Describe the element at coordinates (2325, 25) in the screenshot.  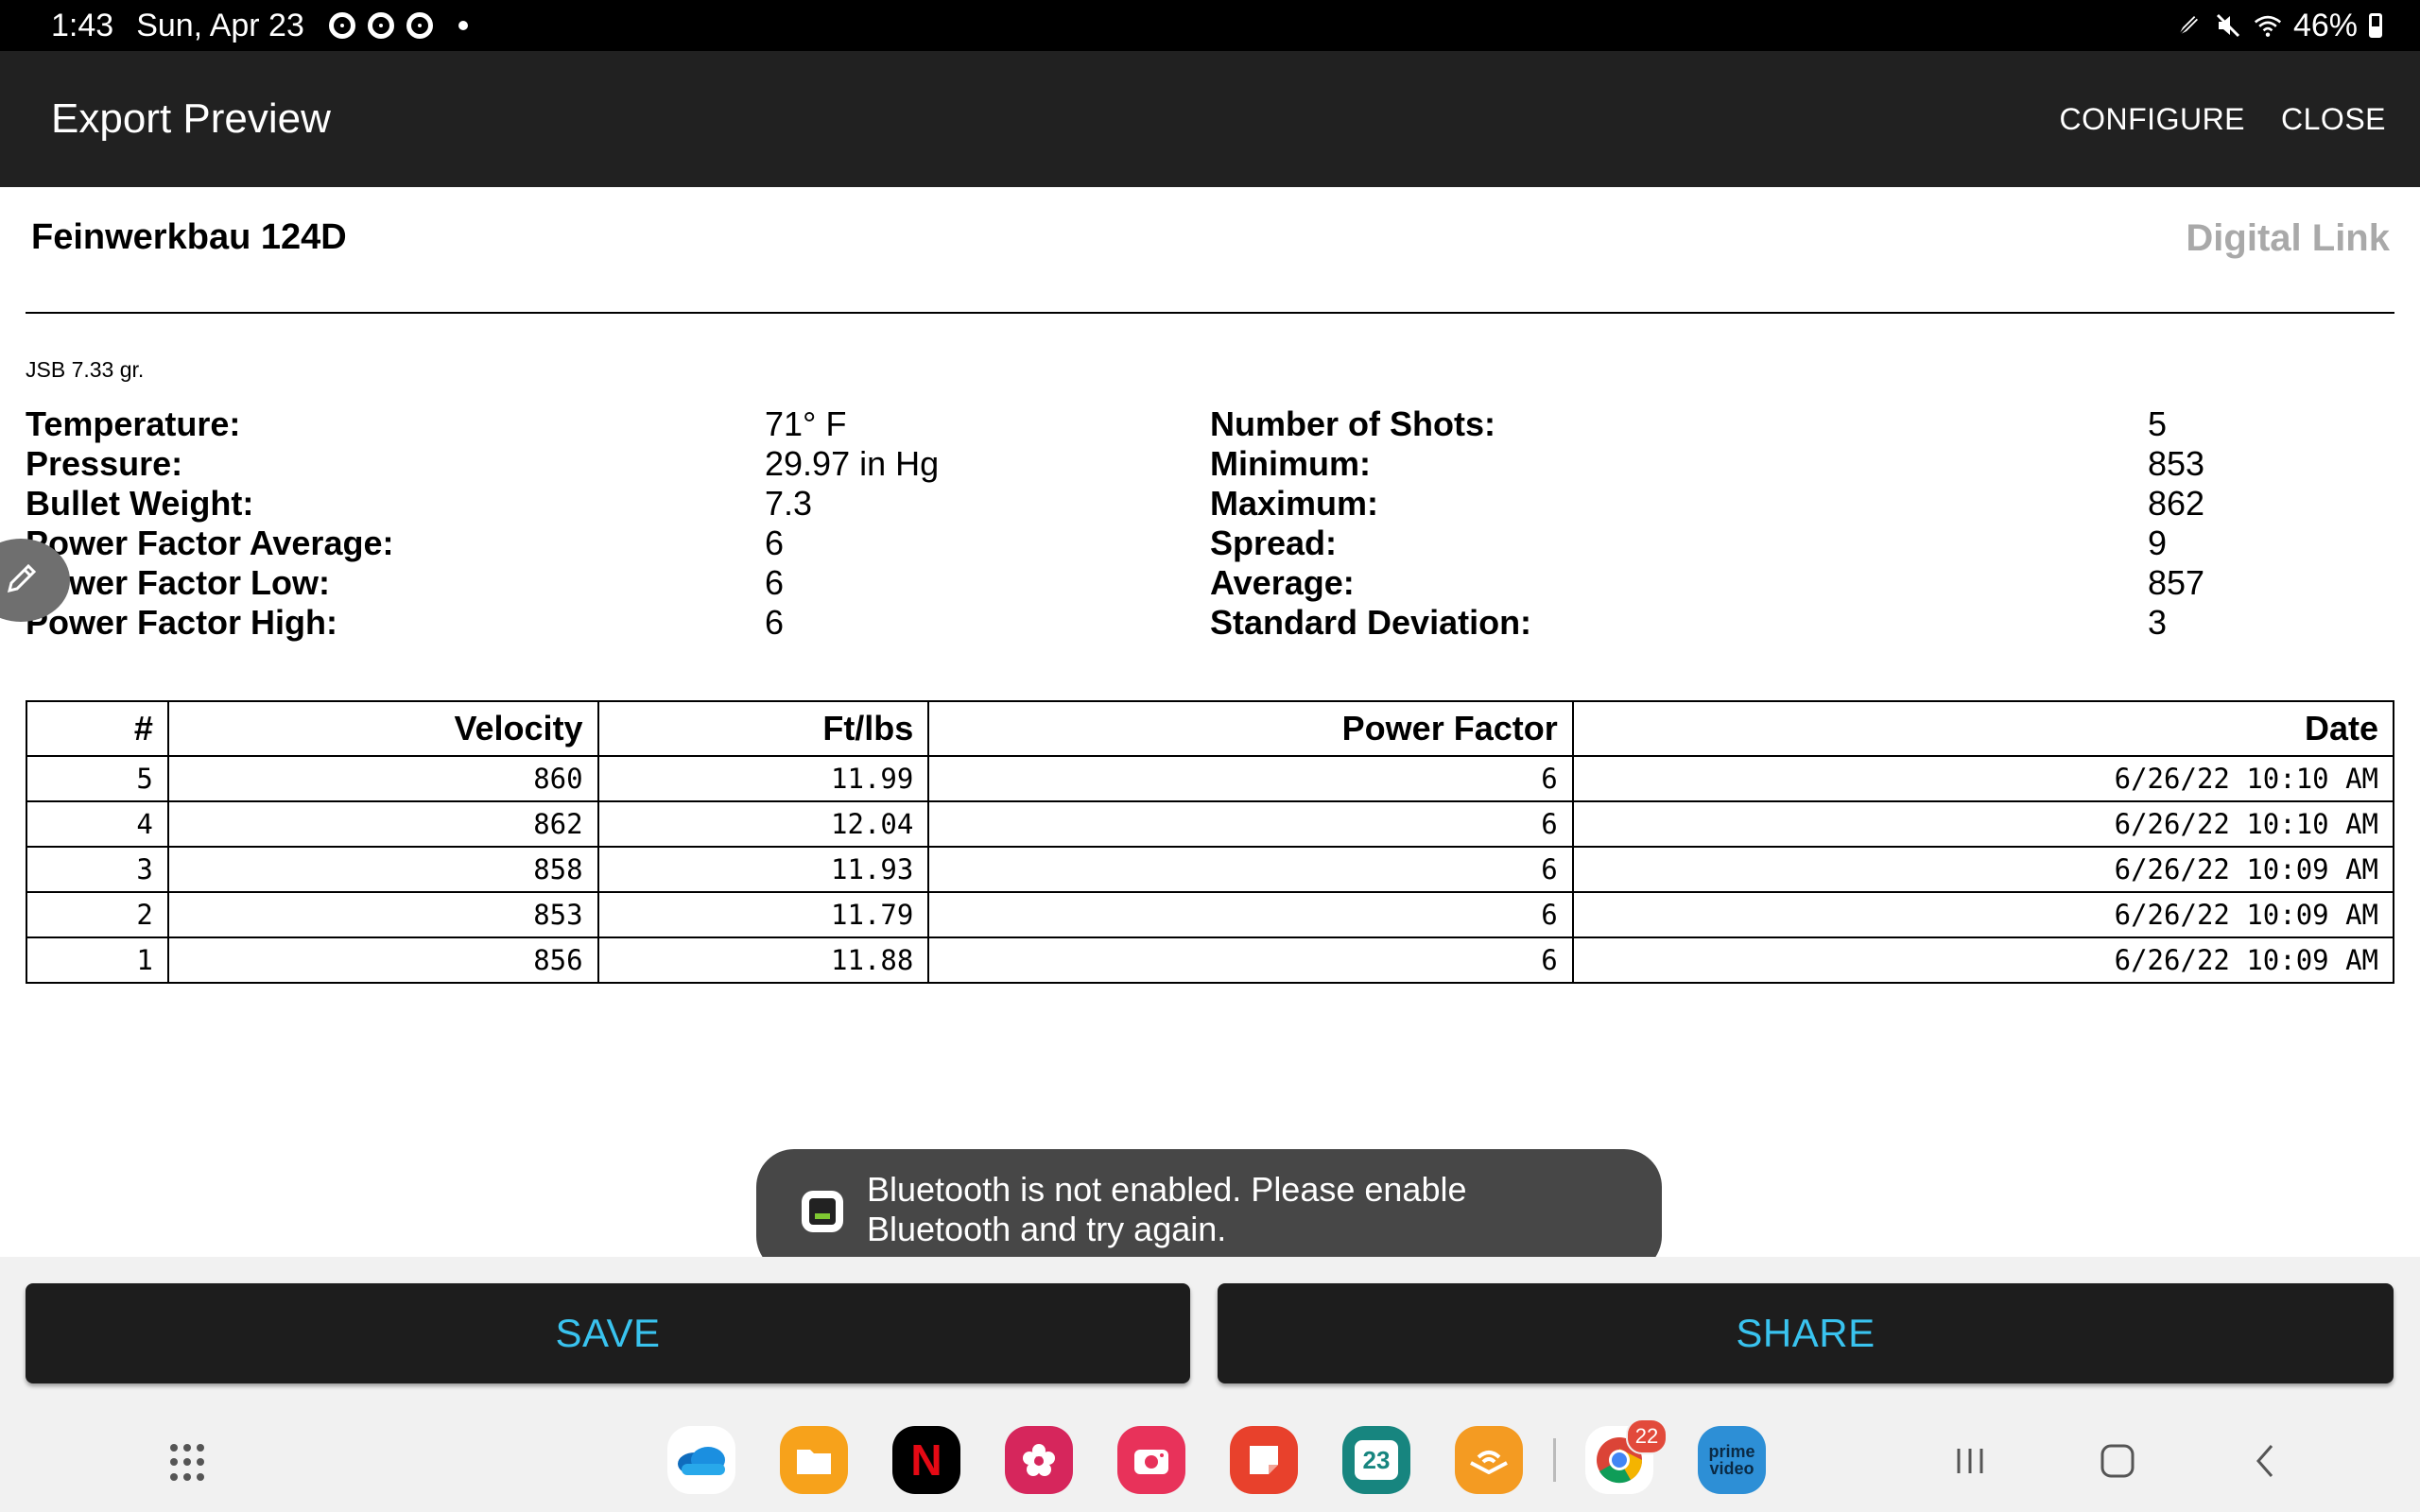
I see `battery-percent: 46%` at that location.